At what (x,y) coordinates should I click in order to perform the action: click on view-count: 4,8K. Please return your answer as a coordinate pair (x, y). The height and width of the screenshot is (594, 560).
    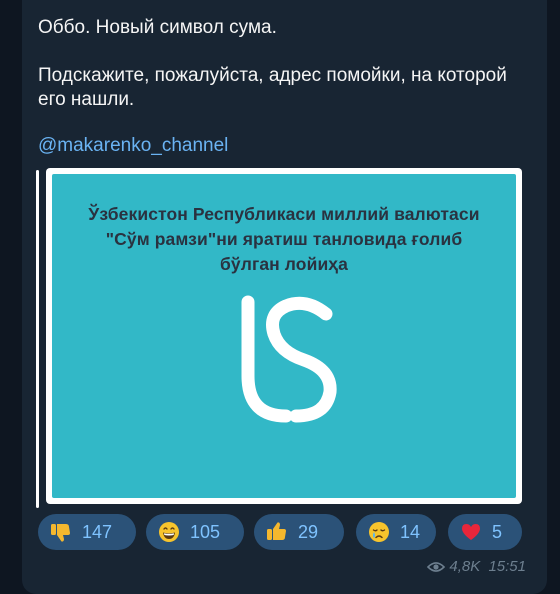
    Looking at the image, I should click on (465, 566).